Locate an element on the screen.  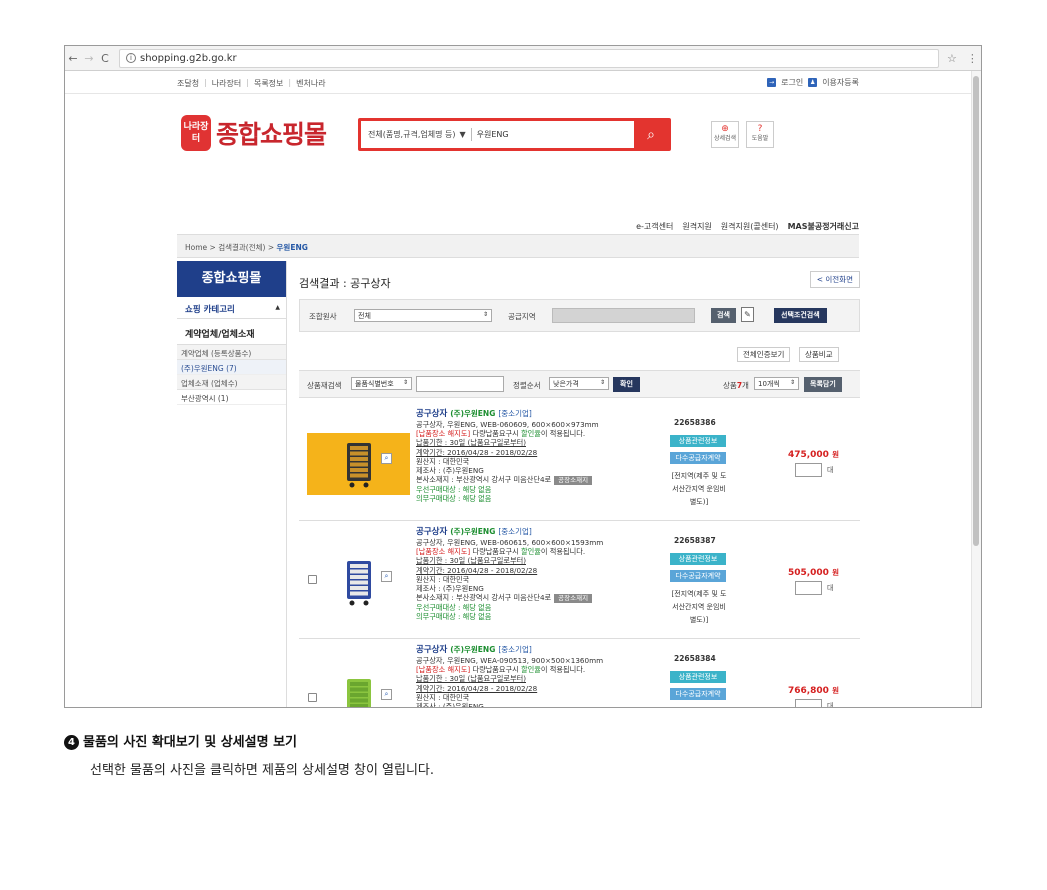
breadcrumb-path: Home > 검색결과(전체) > is located at coordinates (231, 247).